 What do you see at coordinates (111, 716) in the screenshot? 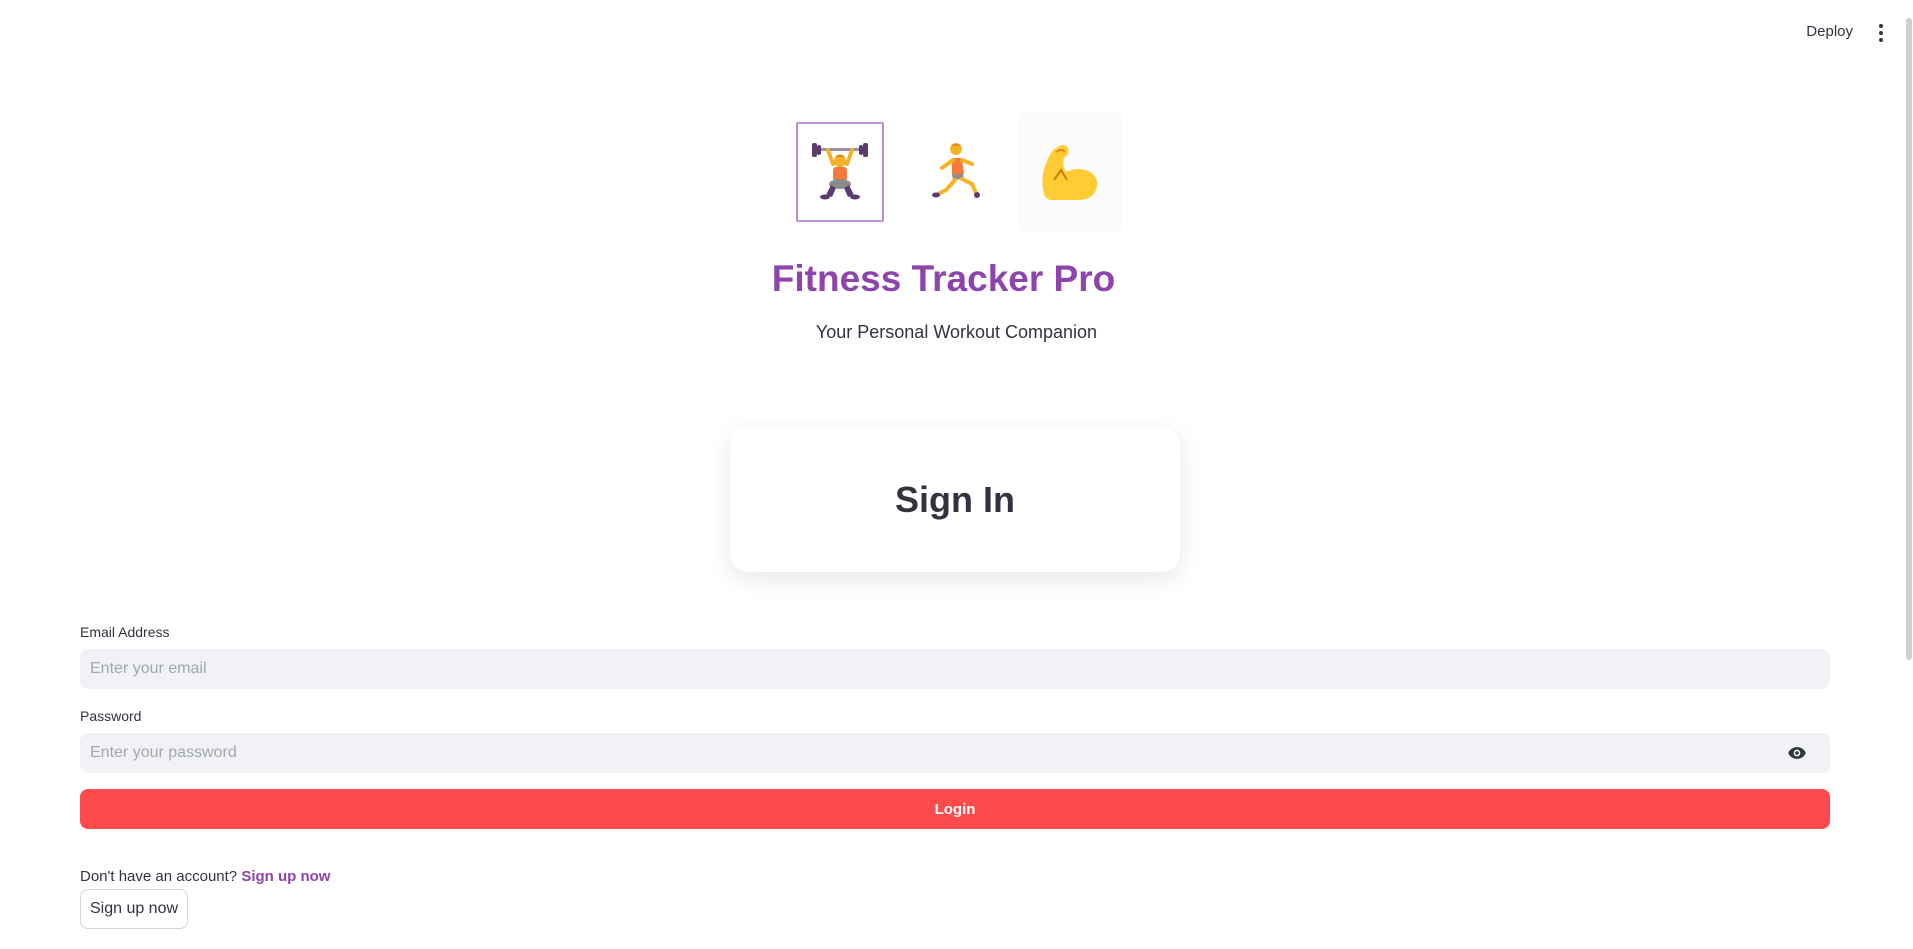
I see `password-label: Password` at bounding box center [111, 716].